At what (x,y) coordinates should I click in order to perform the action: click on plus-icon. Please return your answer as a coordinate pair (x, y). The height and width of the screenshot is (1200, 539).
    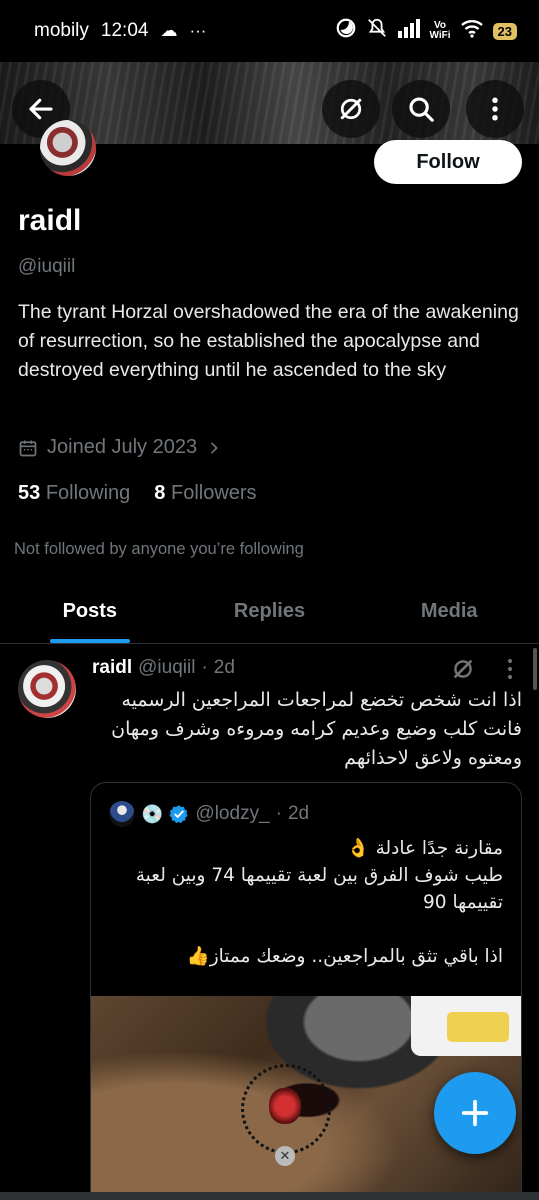
    Looking at the image, I should click on (475, 1113).